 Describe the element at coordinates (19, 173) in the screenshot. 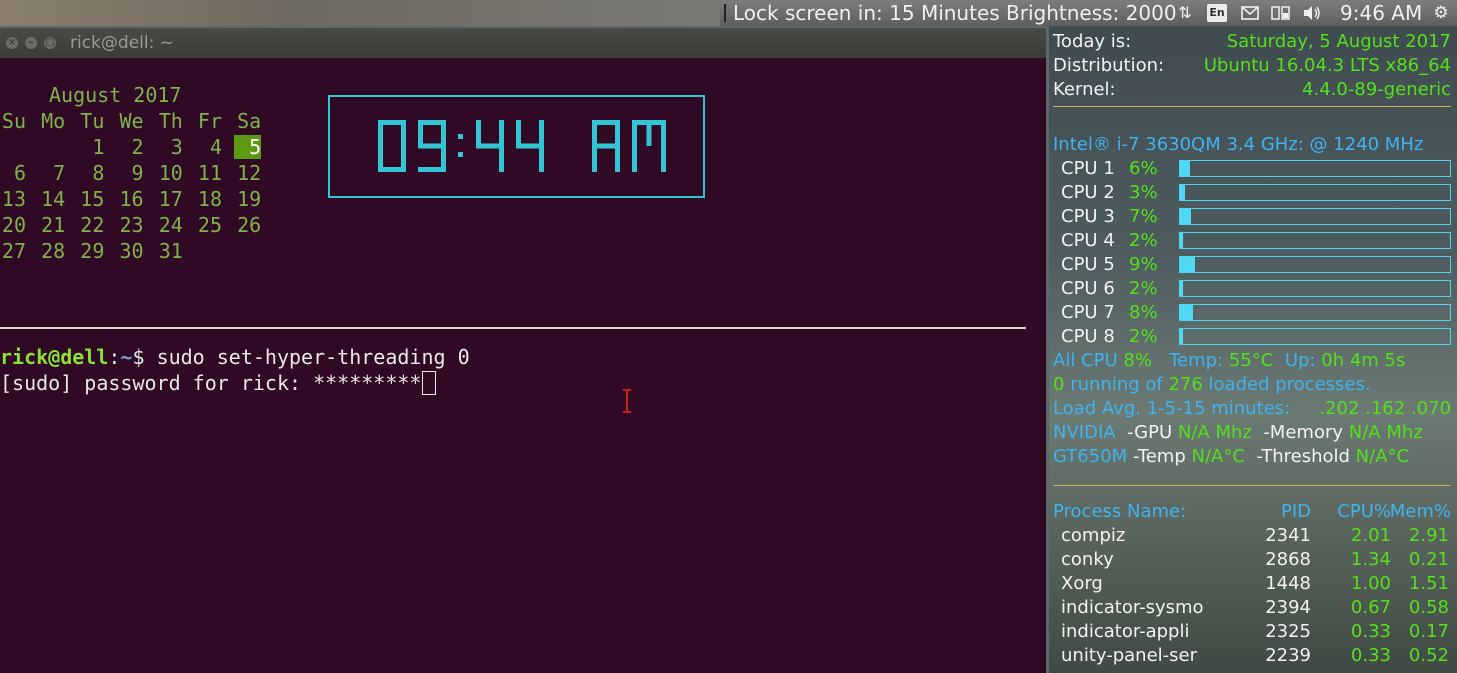

I see `calendar-day: 6` at that location.